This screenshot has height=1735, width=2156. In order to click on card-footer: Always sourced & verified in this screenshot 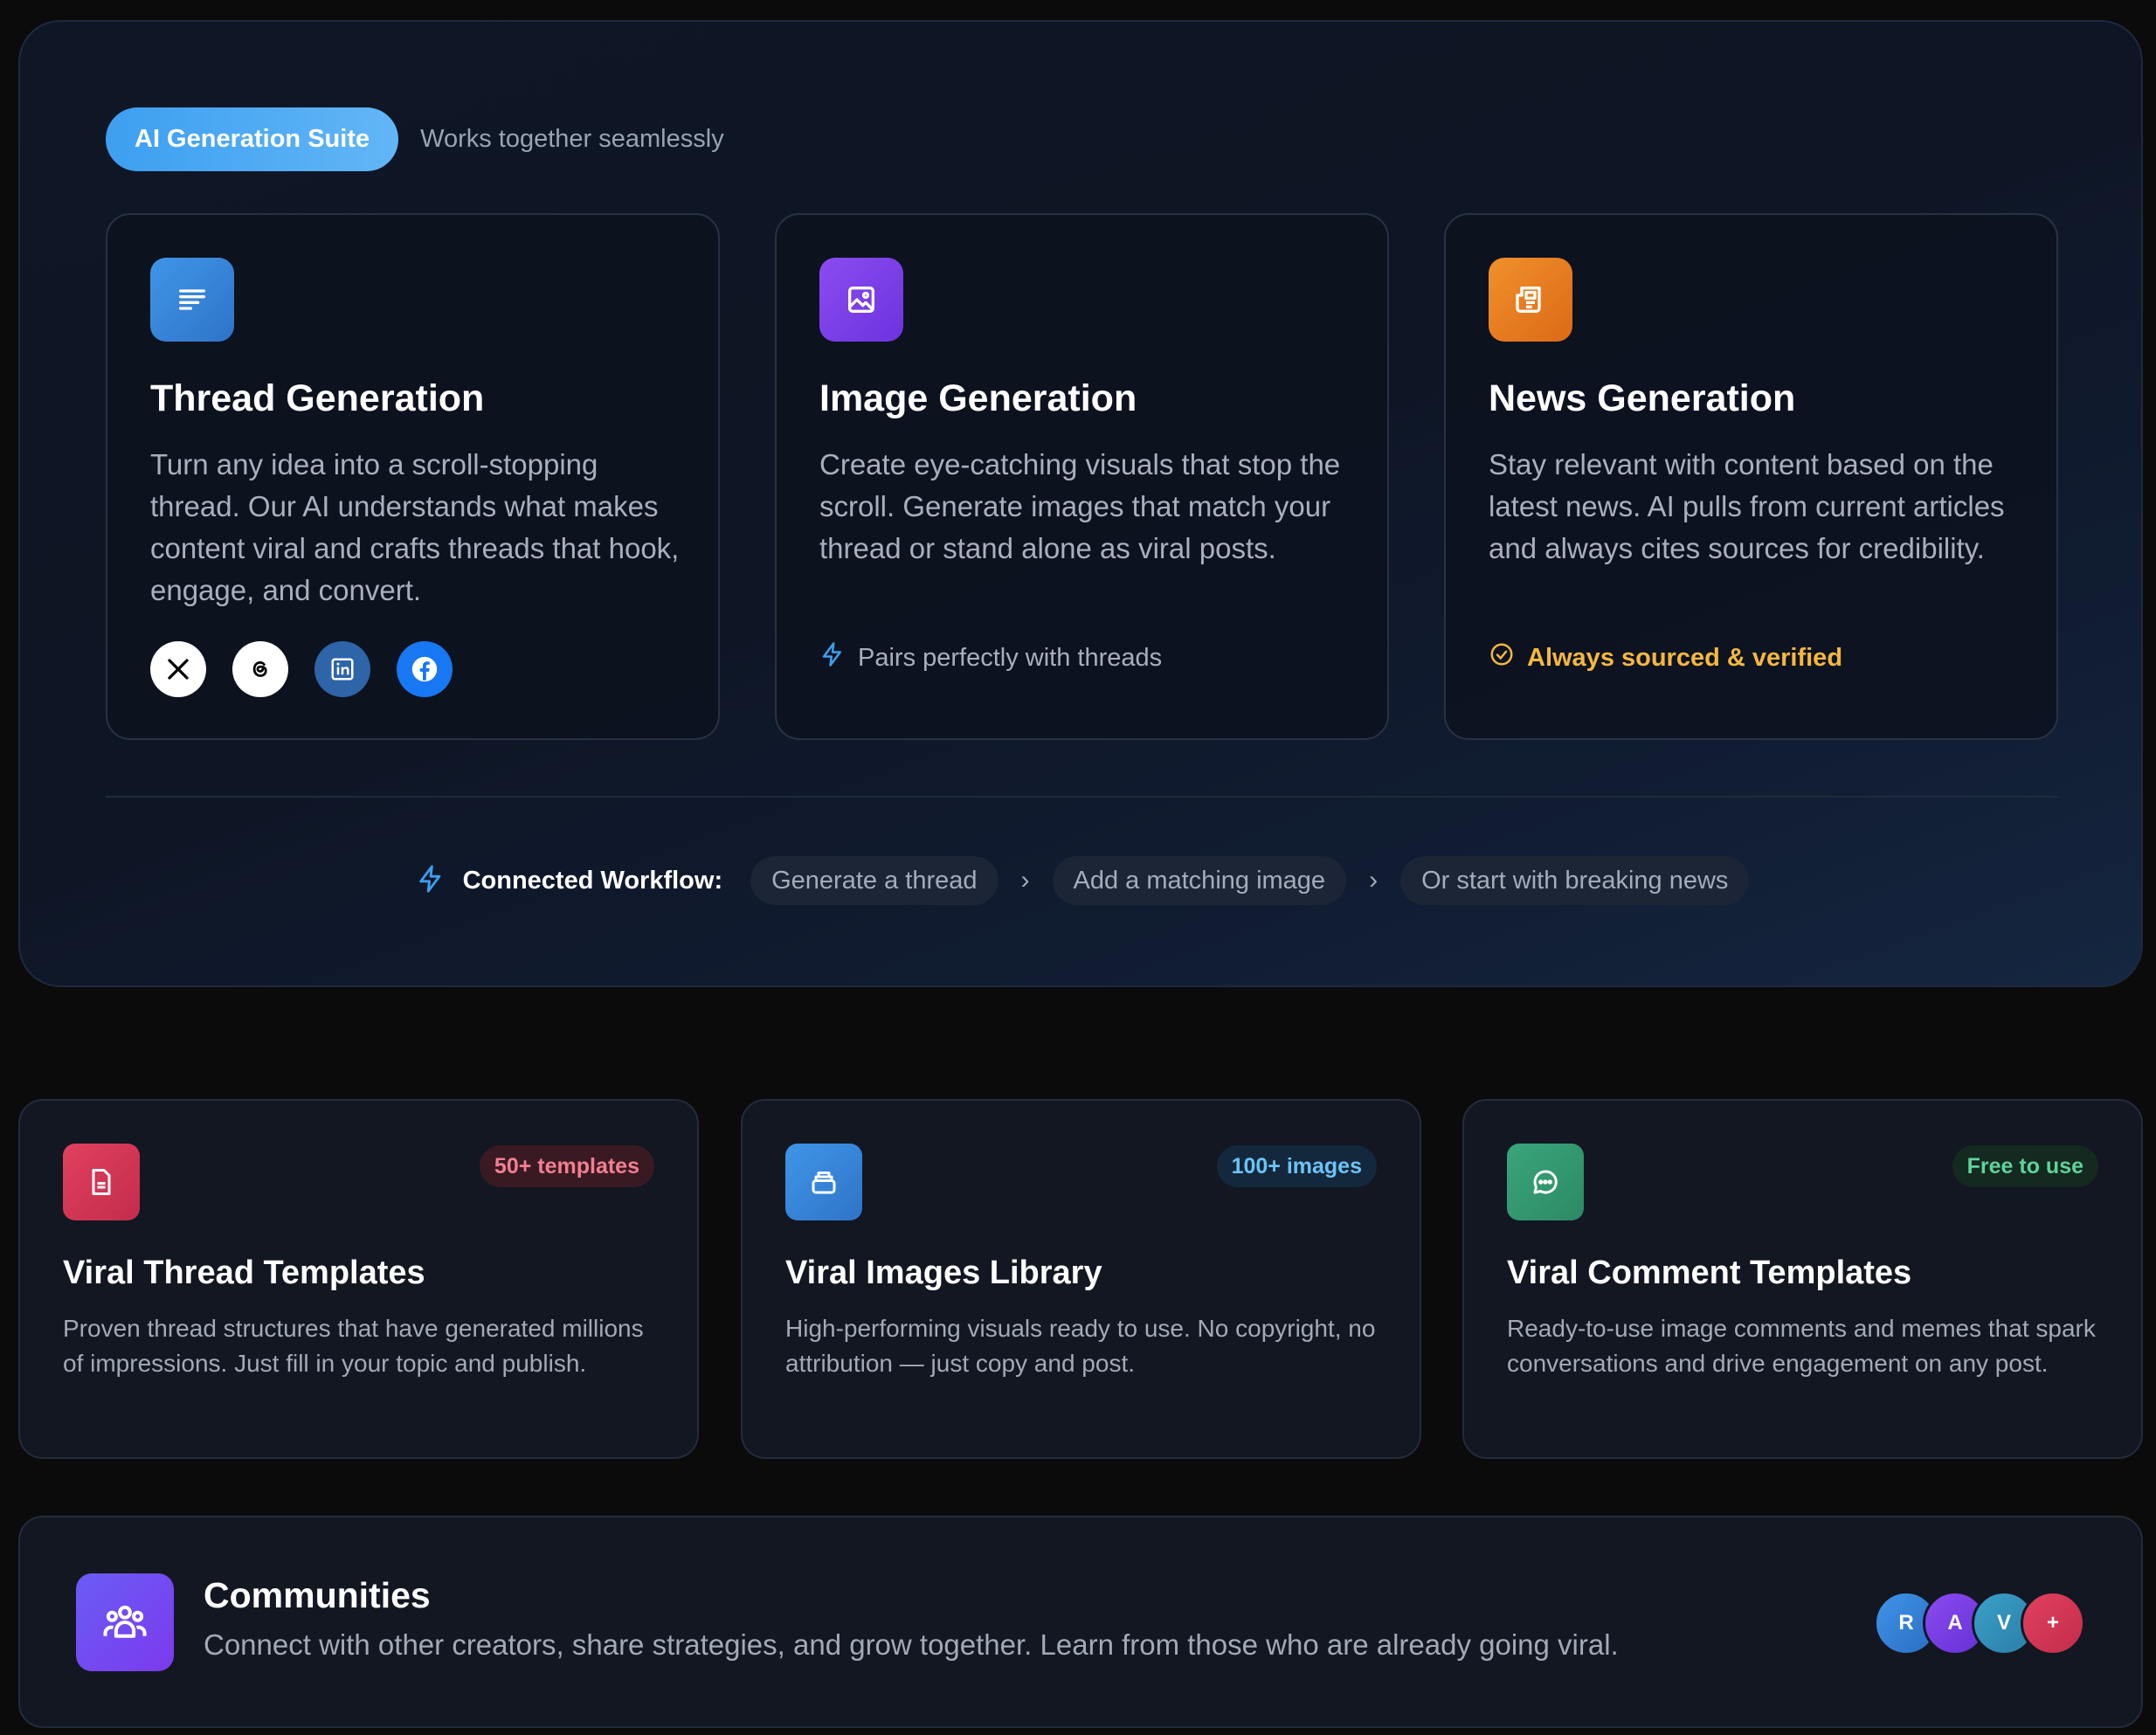, I will do `click(1665, 657)`.